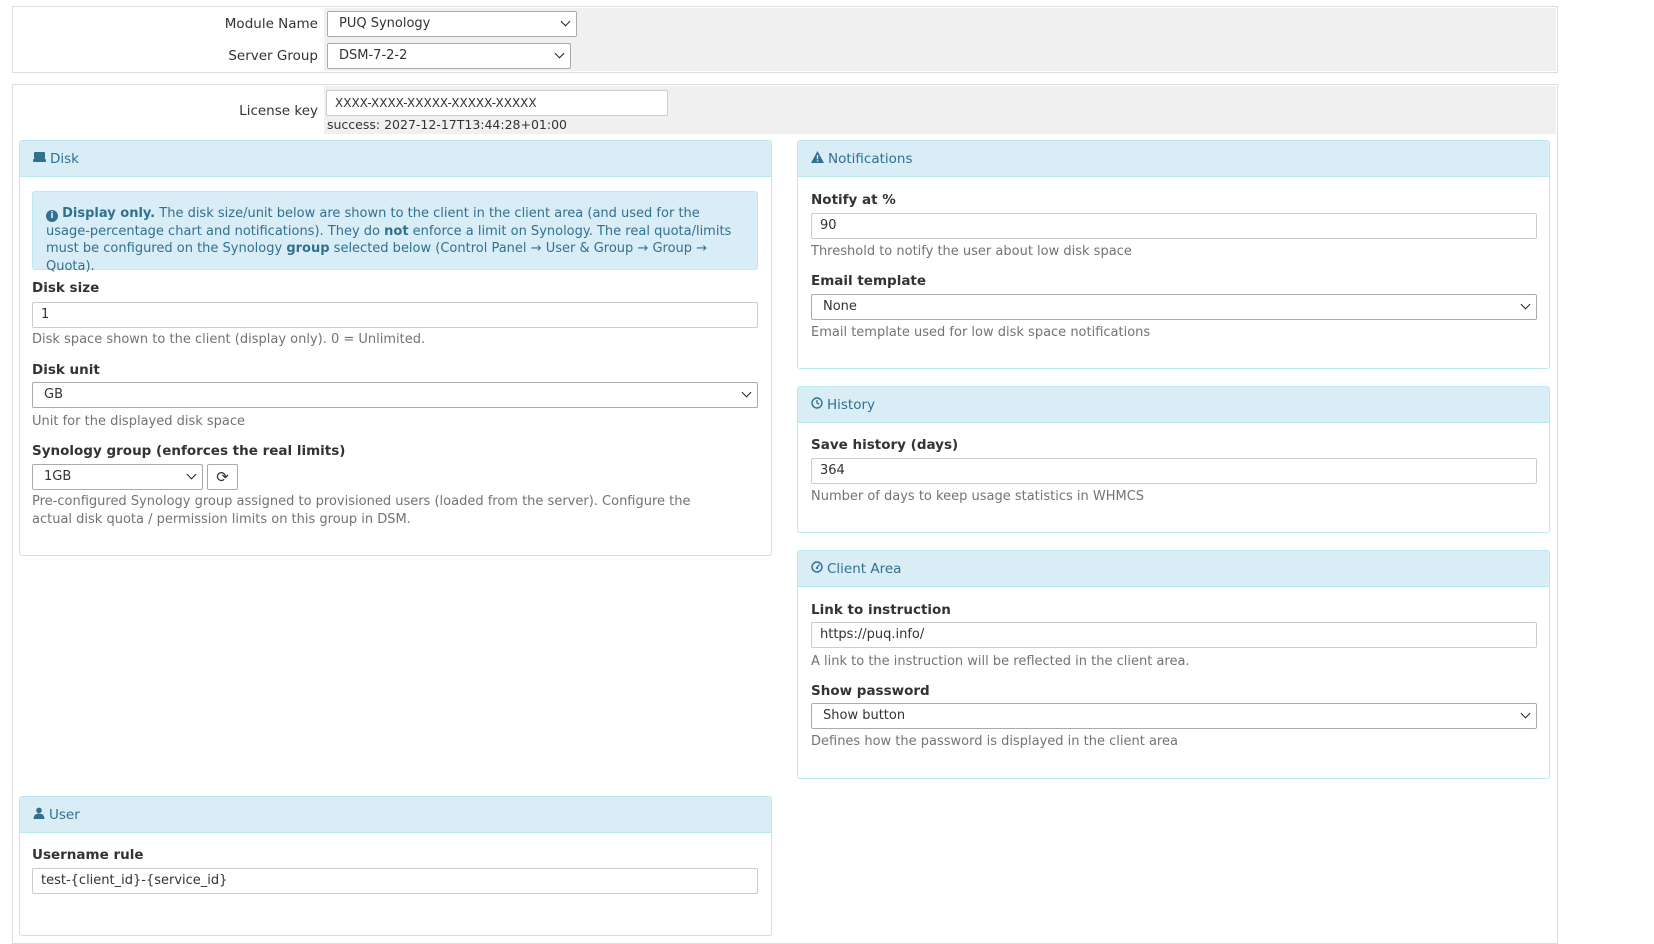  I want to click on show-password-select: Show button, so click(1174, 716).